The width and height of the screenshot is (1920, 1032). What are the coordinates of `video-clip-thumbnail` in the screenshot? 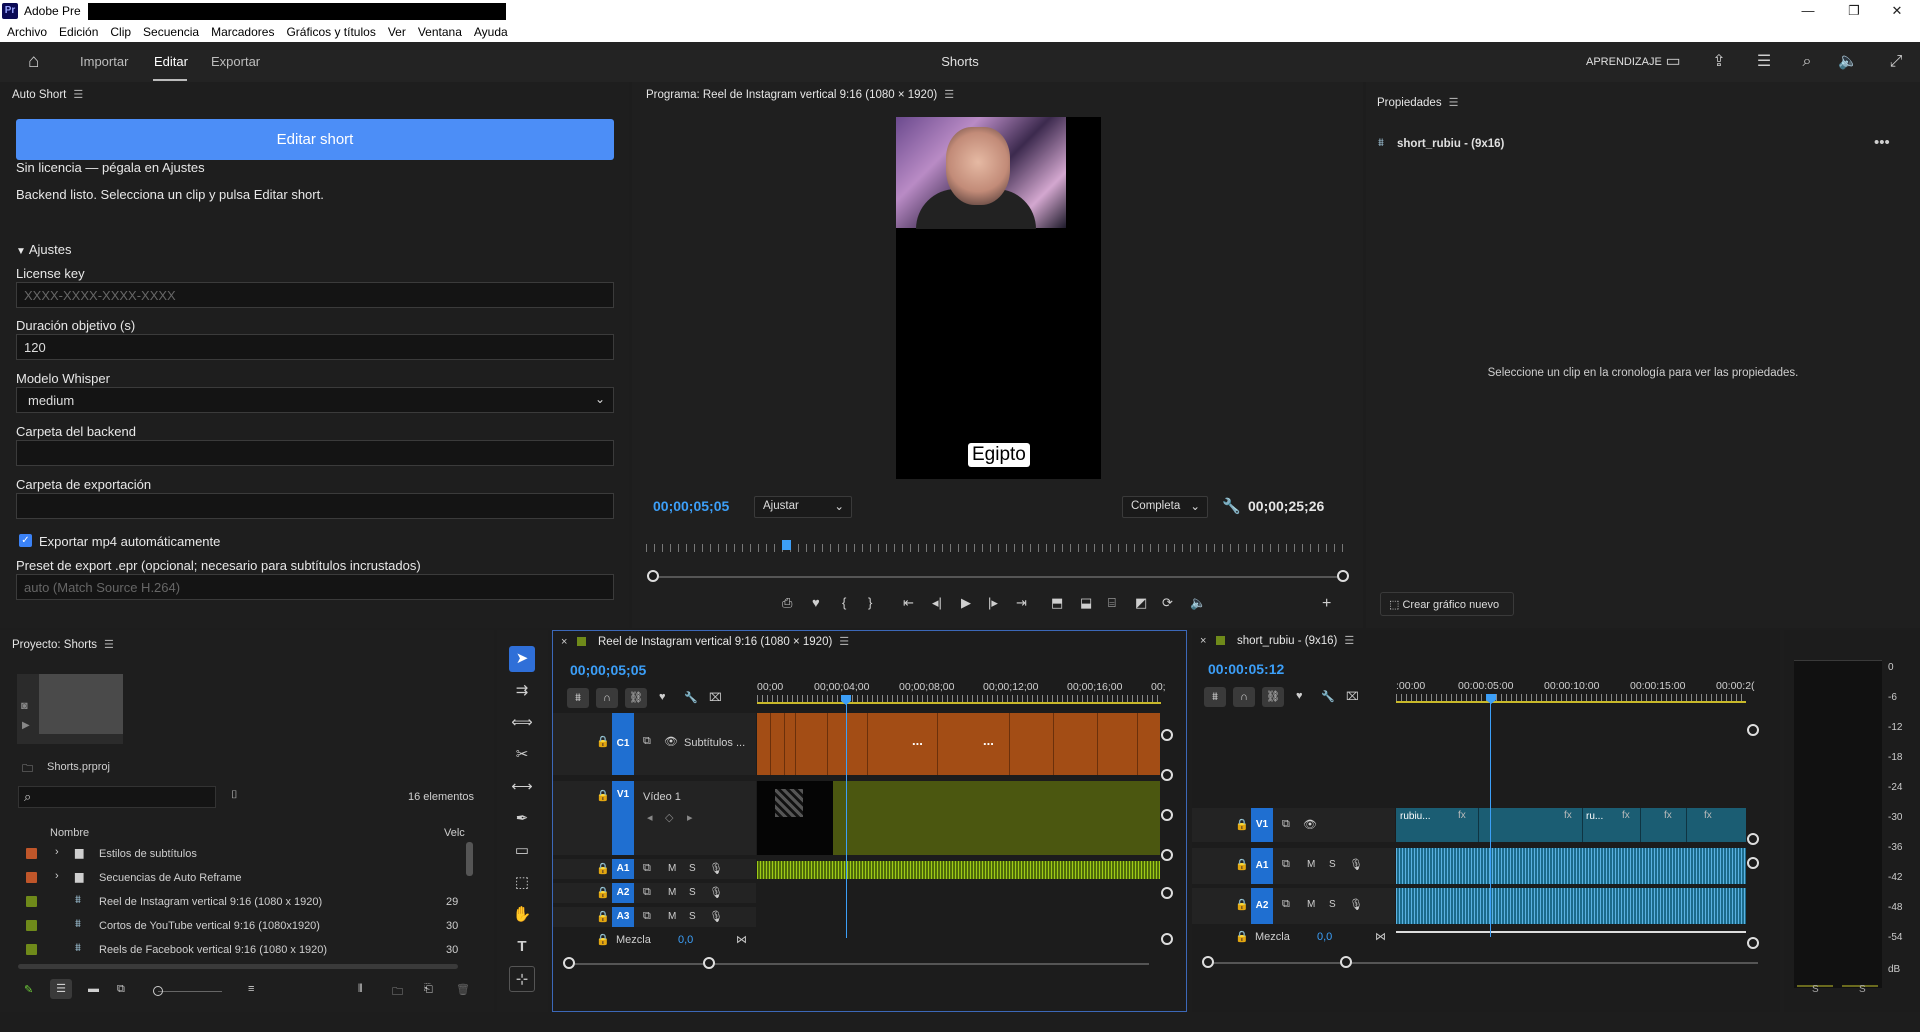 It's located at (795, 818).